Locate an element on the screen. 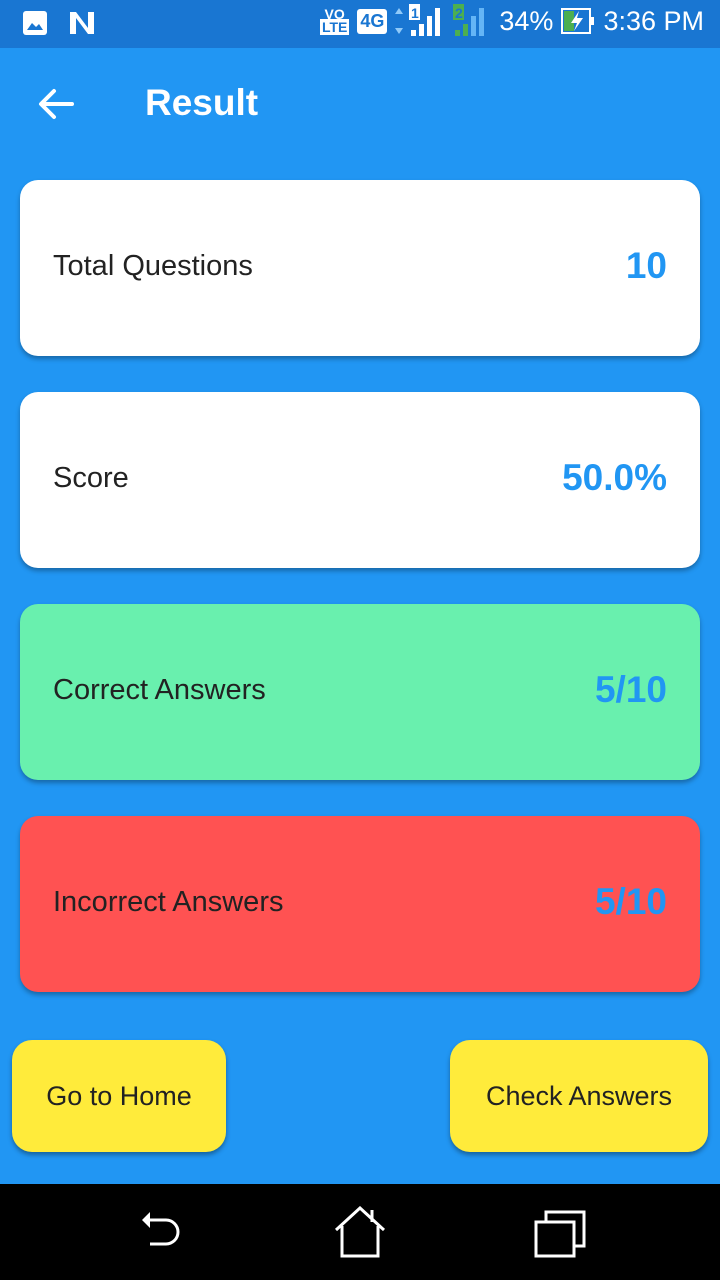  score-value: 50.0% is located at coordinates (614, 477).